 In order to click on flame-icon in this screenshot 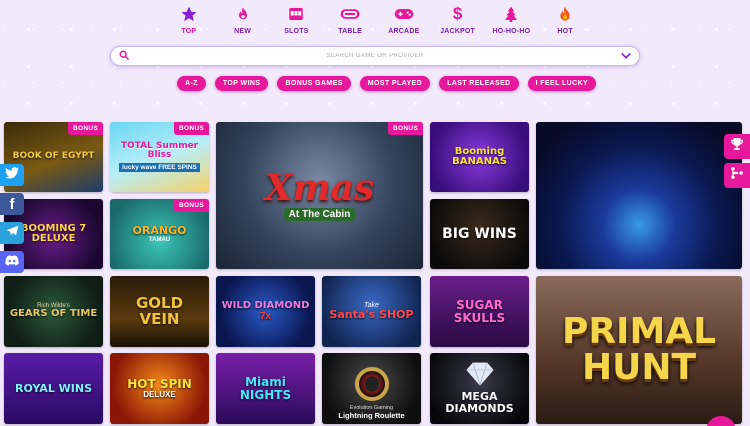, I will do `click(243, 14)`.